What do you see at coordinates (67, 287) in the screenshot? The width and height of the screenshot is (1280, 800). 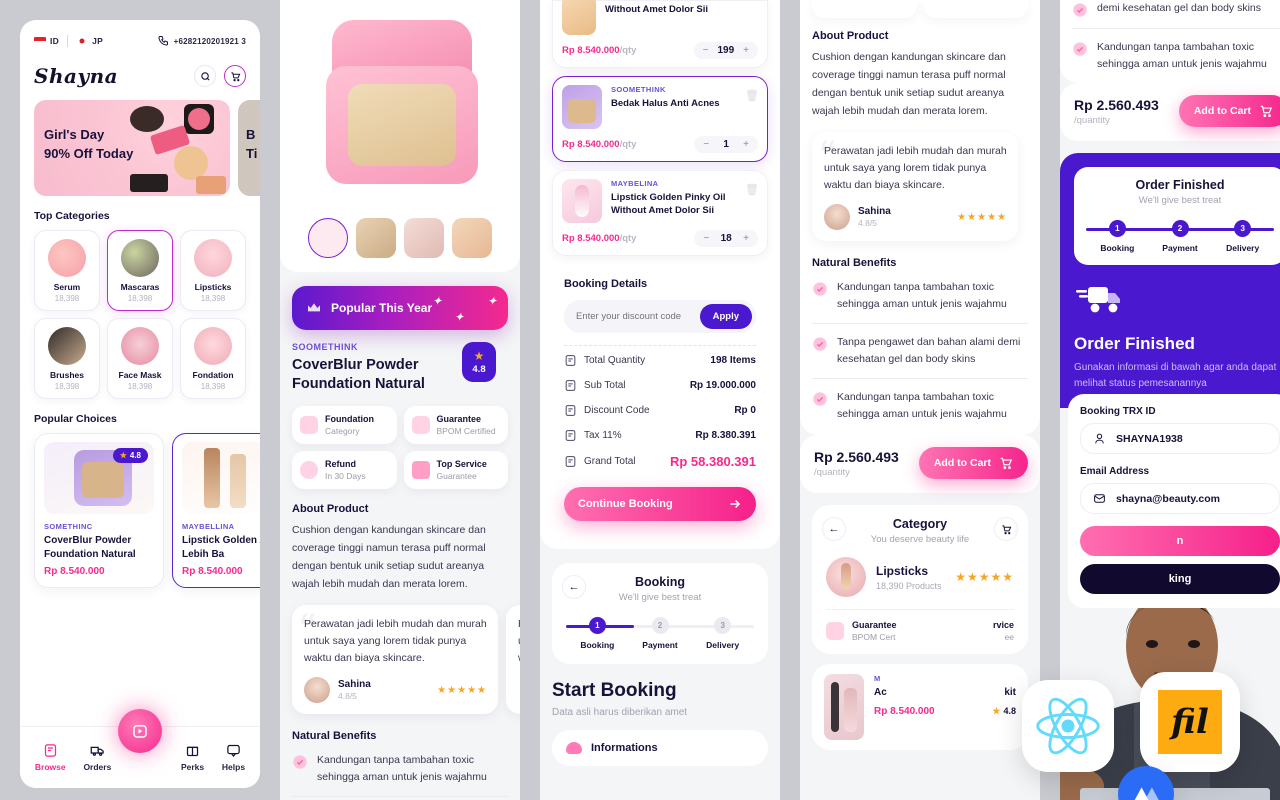 I see `category-name: Serum` at bounding box center [67, 287].